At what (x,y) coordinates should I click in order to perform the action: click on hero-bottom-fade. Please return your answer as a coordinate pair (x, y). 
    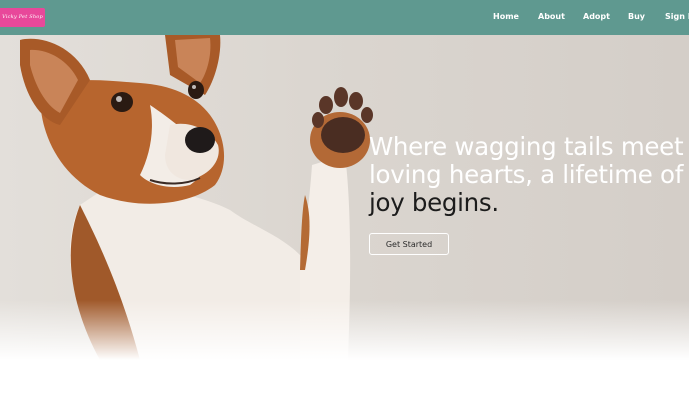
    Looking at the image, I should click on (344, 330).